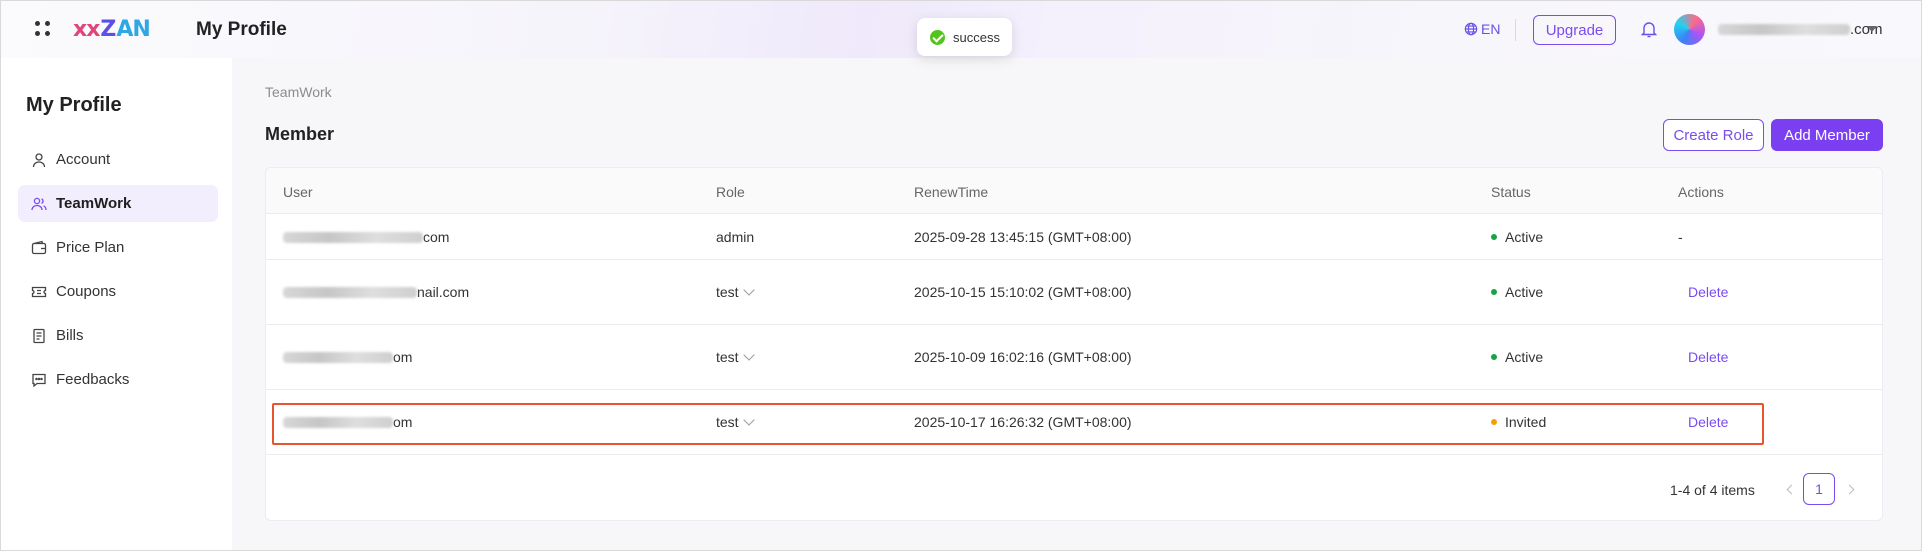 The height and width of the screenshot is (551, 1922). Describe the element at coordinates (118, 203) in the screenshot. I see `sidebar-item-teamwork: TeamWork` at that location.